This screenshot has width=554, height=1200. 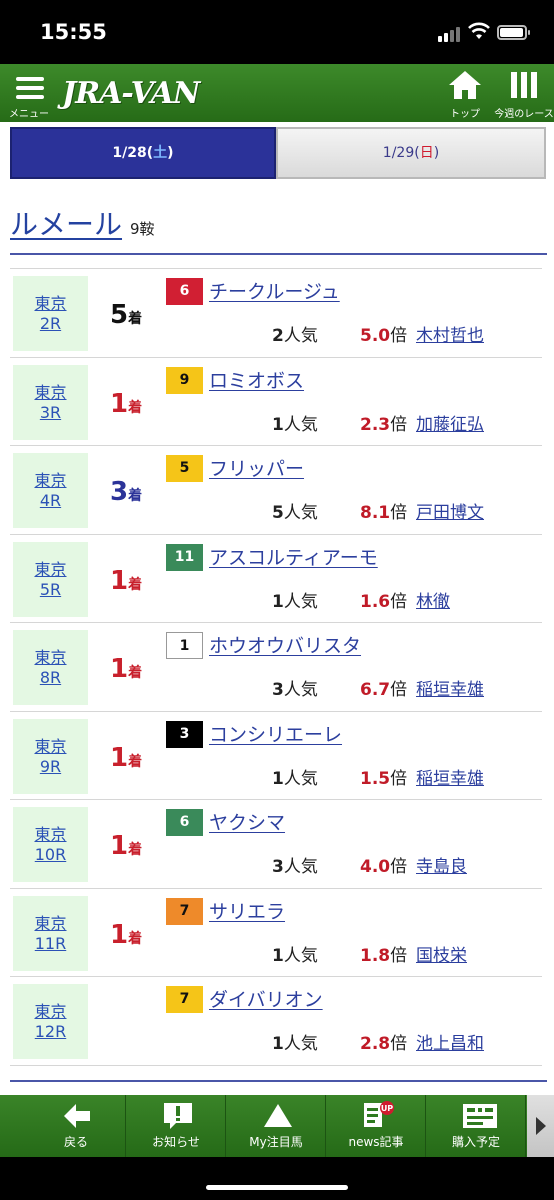 I want to click on top-button: トップ, so click(x=465, y=93).